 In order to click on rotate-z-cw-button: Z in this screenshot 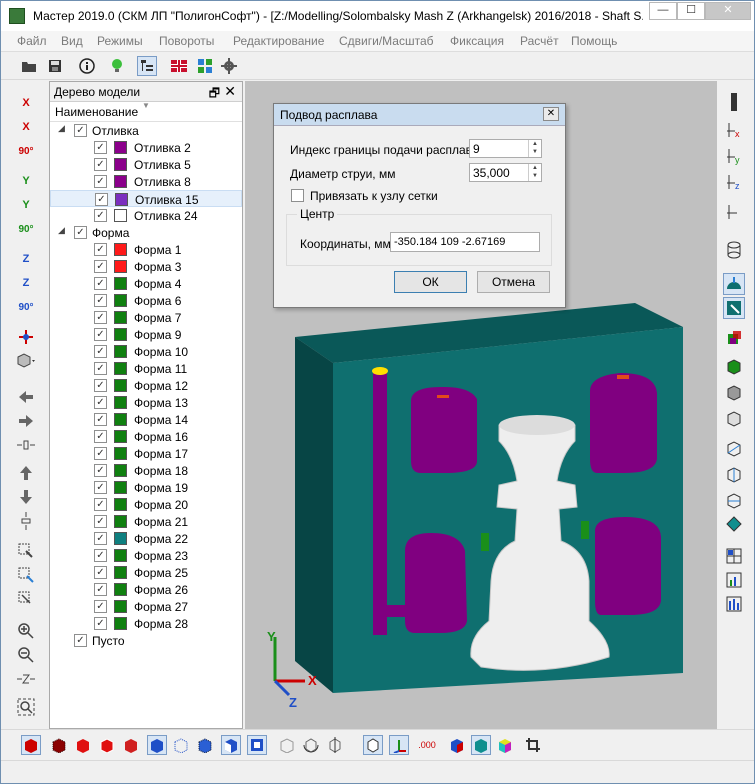, I will do `click(26, 283)`.